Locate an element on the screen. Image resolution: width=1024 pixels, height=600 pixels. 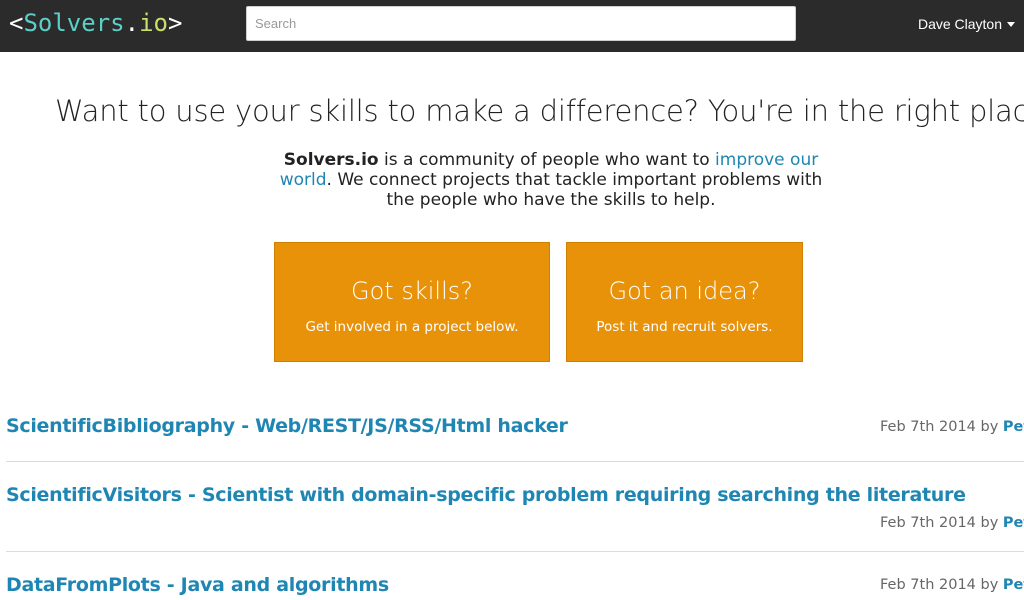
user-menu-dropdown: Dave Clayton is located at coordinates (966, 24).